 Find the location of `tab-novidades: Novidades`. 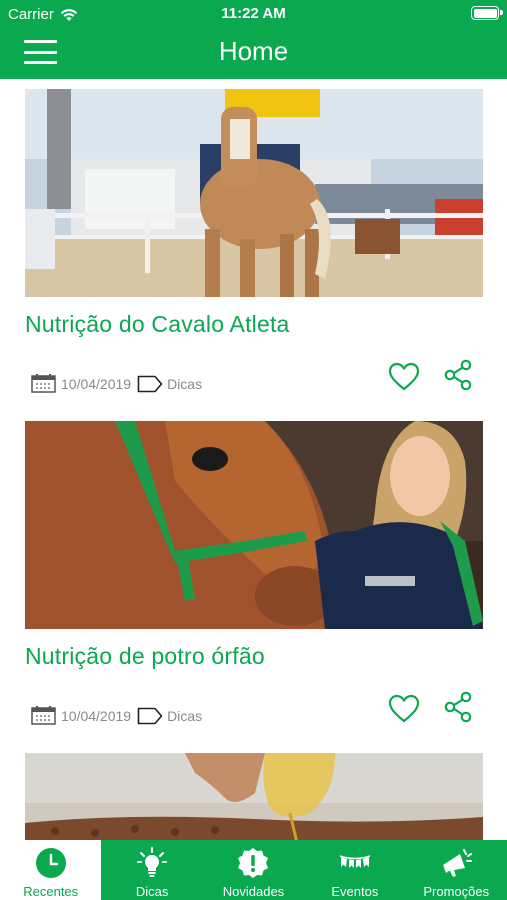

tab-novidades: Novidades is located at coordinates (253, 870).